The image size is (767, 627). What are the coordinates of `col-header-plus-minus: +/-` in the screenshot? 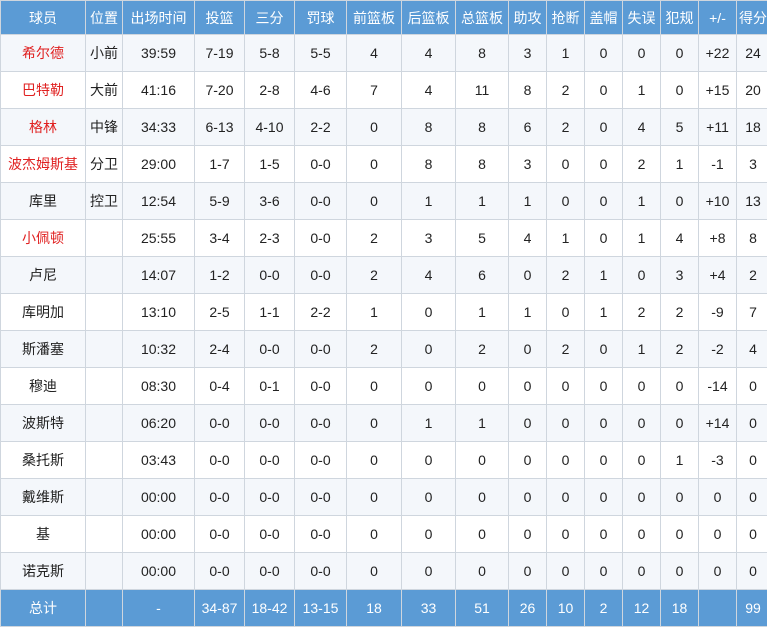 It's located at (717, 17).